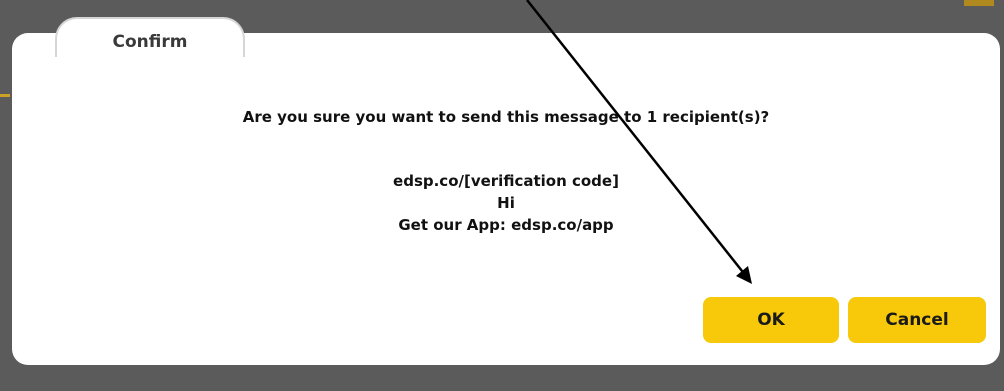 This screenshot has height=391, width=1004. Describe the element at coordinates (150, 42) in the screenshot. I see `dialog-title: Confirm` at that location.